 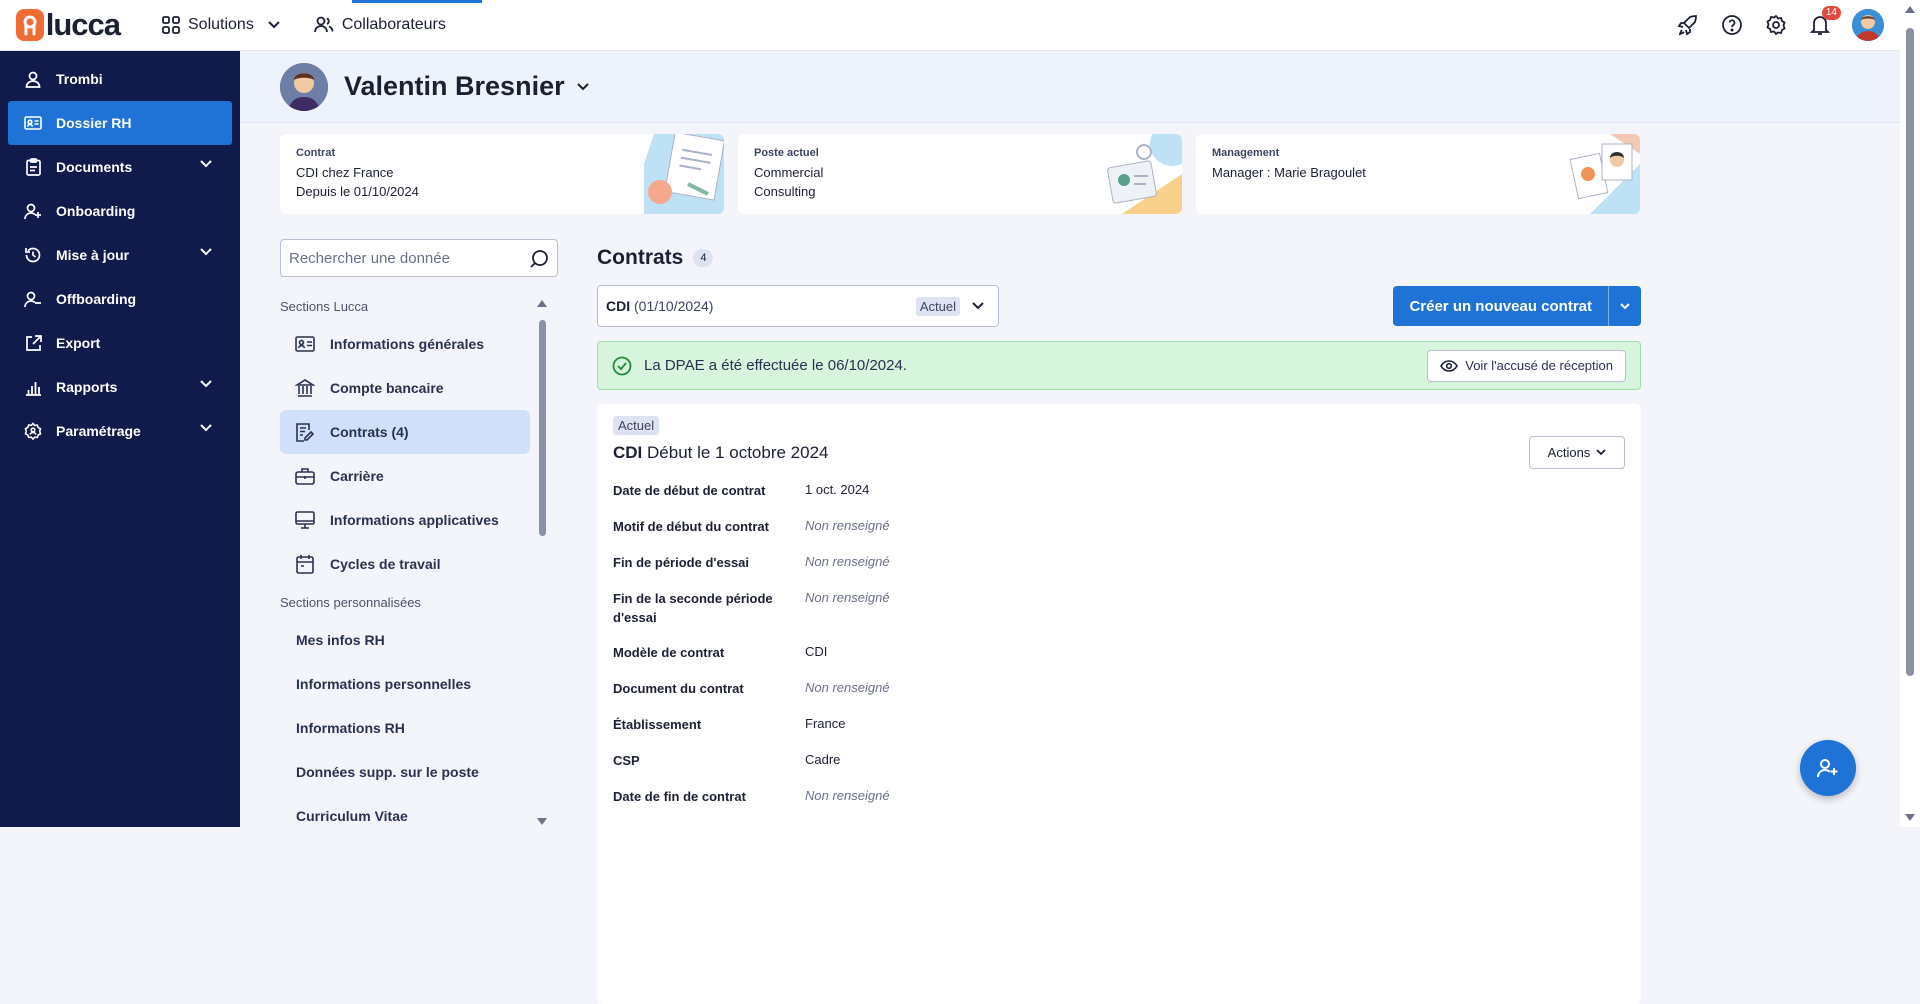 I want to click on contract-field-row: Date de début de contrat 1 oct. 2024, so click(x=1119, y=499).